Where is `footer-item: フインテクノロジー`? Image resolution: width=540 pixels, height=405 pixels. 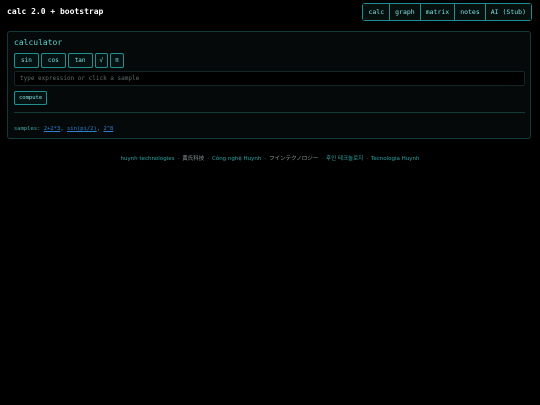
footer-item: フインテクノロジー is located at coordinates (294, 159).